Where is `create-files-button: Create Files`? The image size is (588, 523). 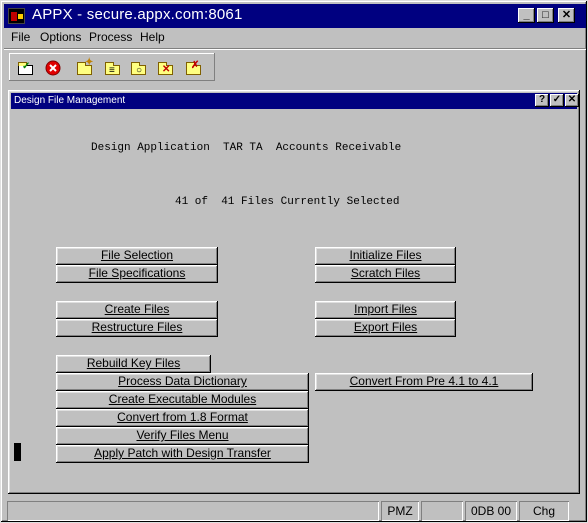
create-files-button: Create Files is located at coordinates (137, 310).